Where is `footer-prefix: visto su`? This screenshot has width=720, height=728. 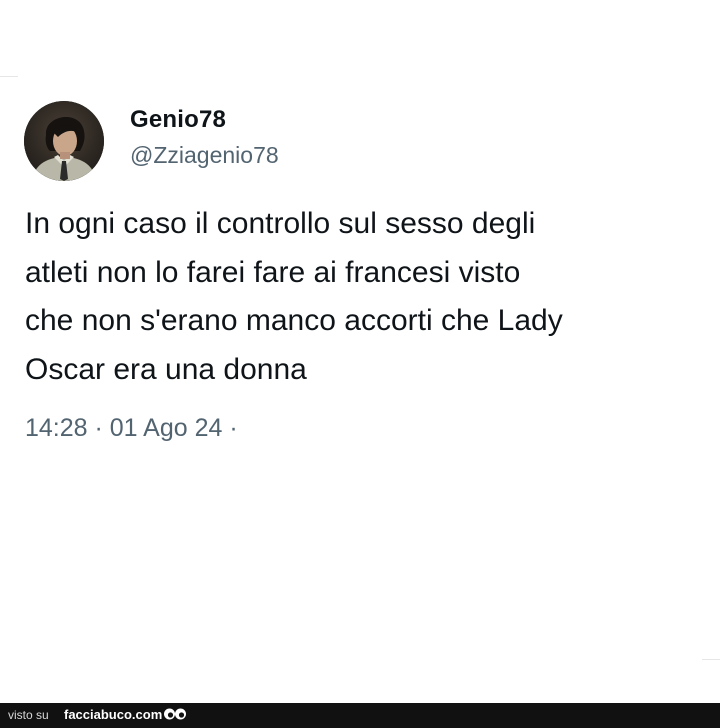 footer-prefix: visto su is located at coordinates (28, 715).